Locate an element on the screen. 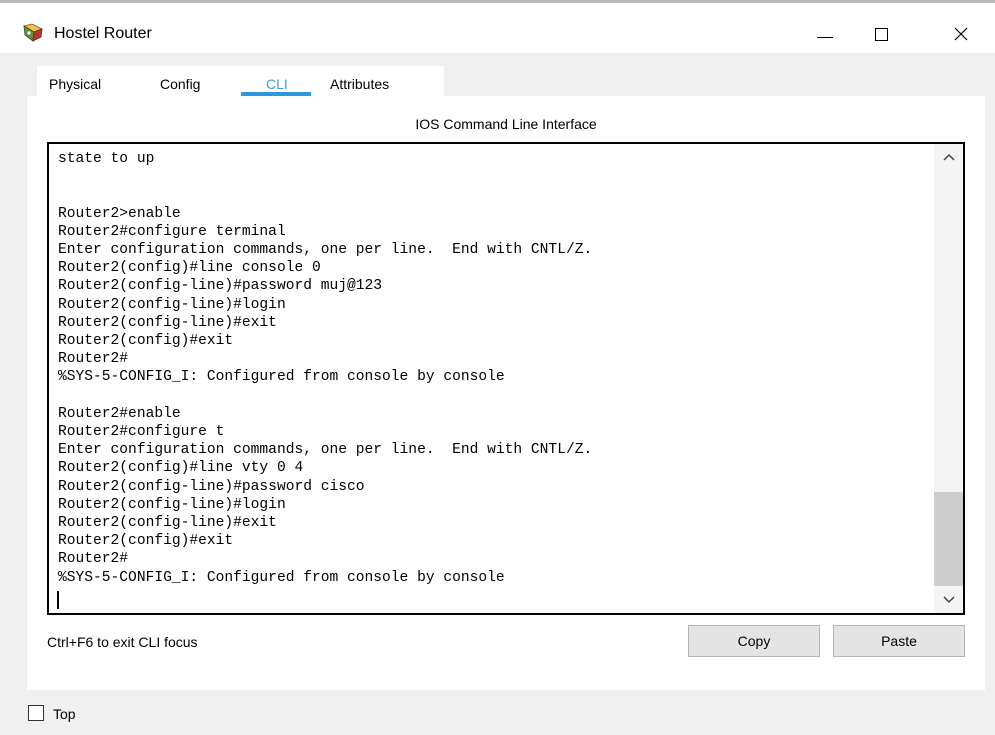  terminal-line: Router2(config)#line vty 0 4 is located at coordinates (181, 468).